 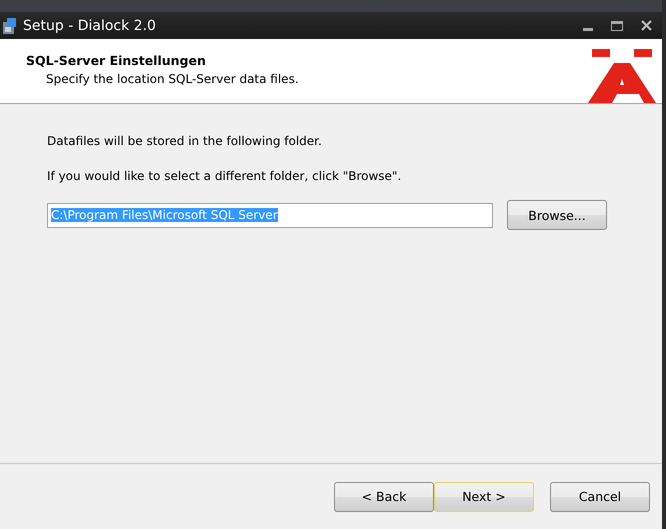 What do you see at coordinates (224, 176) in the screenshot?
I see `instruction-text: If you would like to select a different folder, click "Browse".` at bounding box center [224, 176].